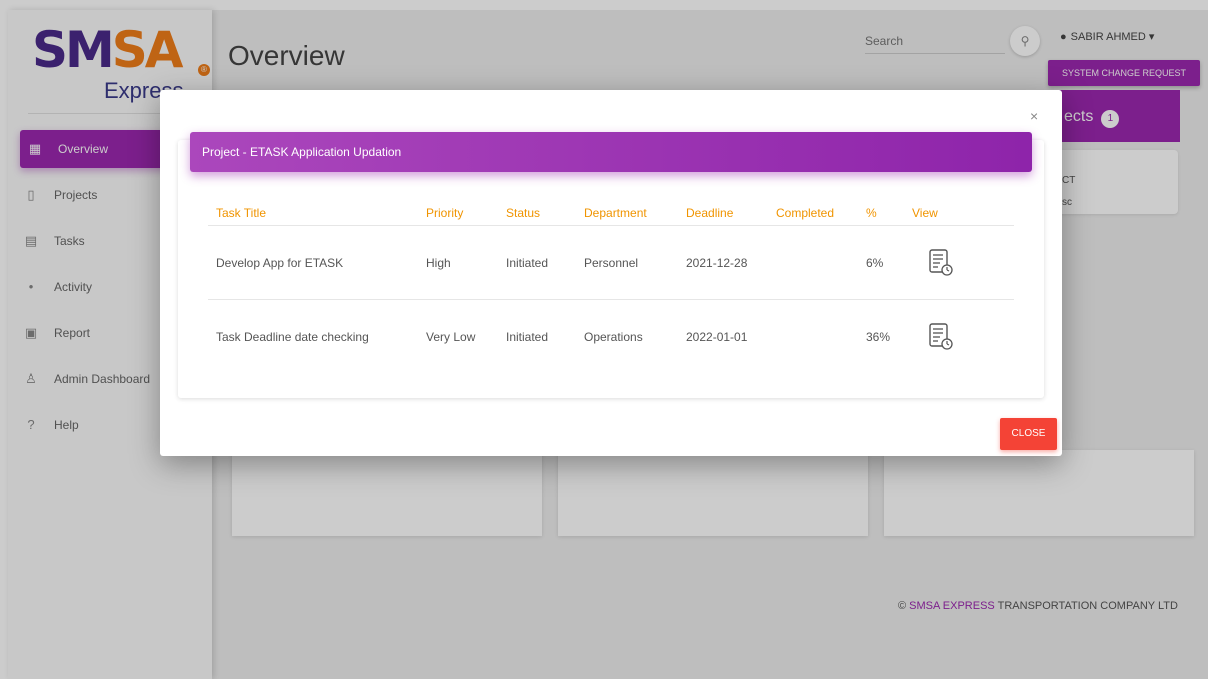 This screenshot has height=679, width=1208. What do you see at coordinates (1034, 116) in the screenshot?
I see `close-icon: ×` at bounding box center [1034, 116].